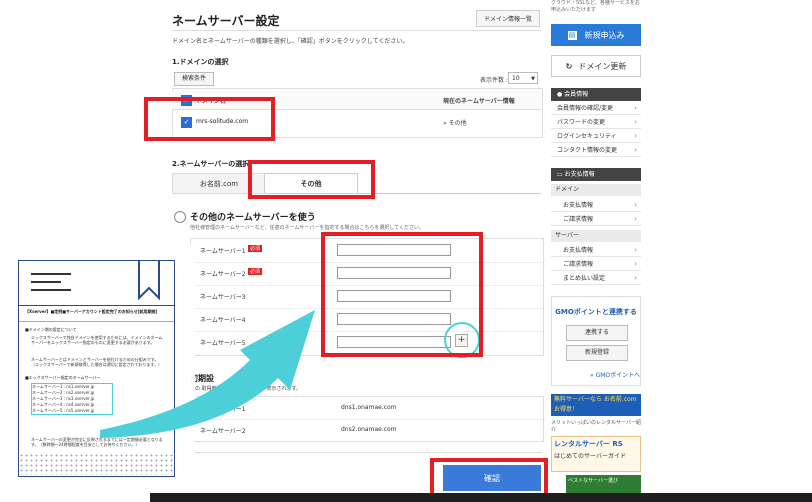  I want to click on taskbar, so click(481, 497).